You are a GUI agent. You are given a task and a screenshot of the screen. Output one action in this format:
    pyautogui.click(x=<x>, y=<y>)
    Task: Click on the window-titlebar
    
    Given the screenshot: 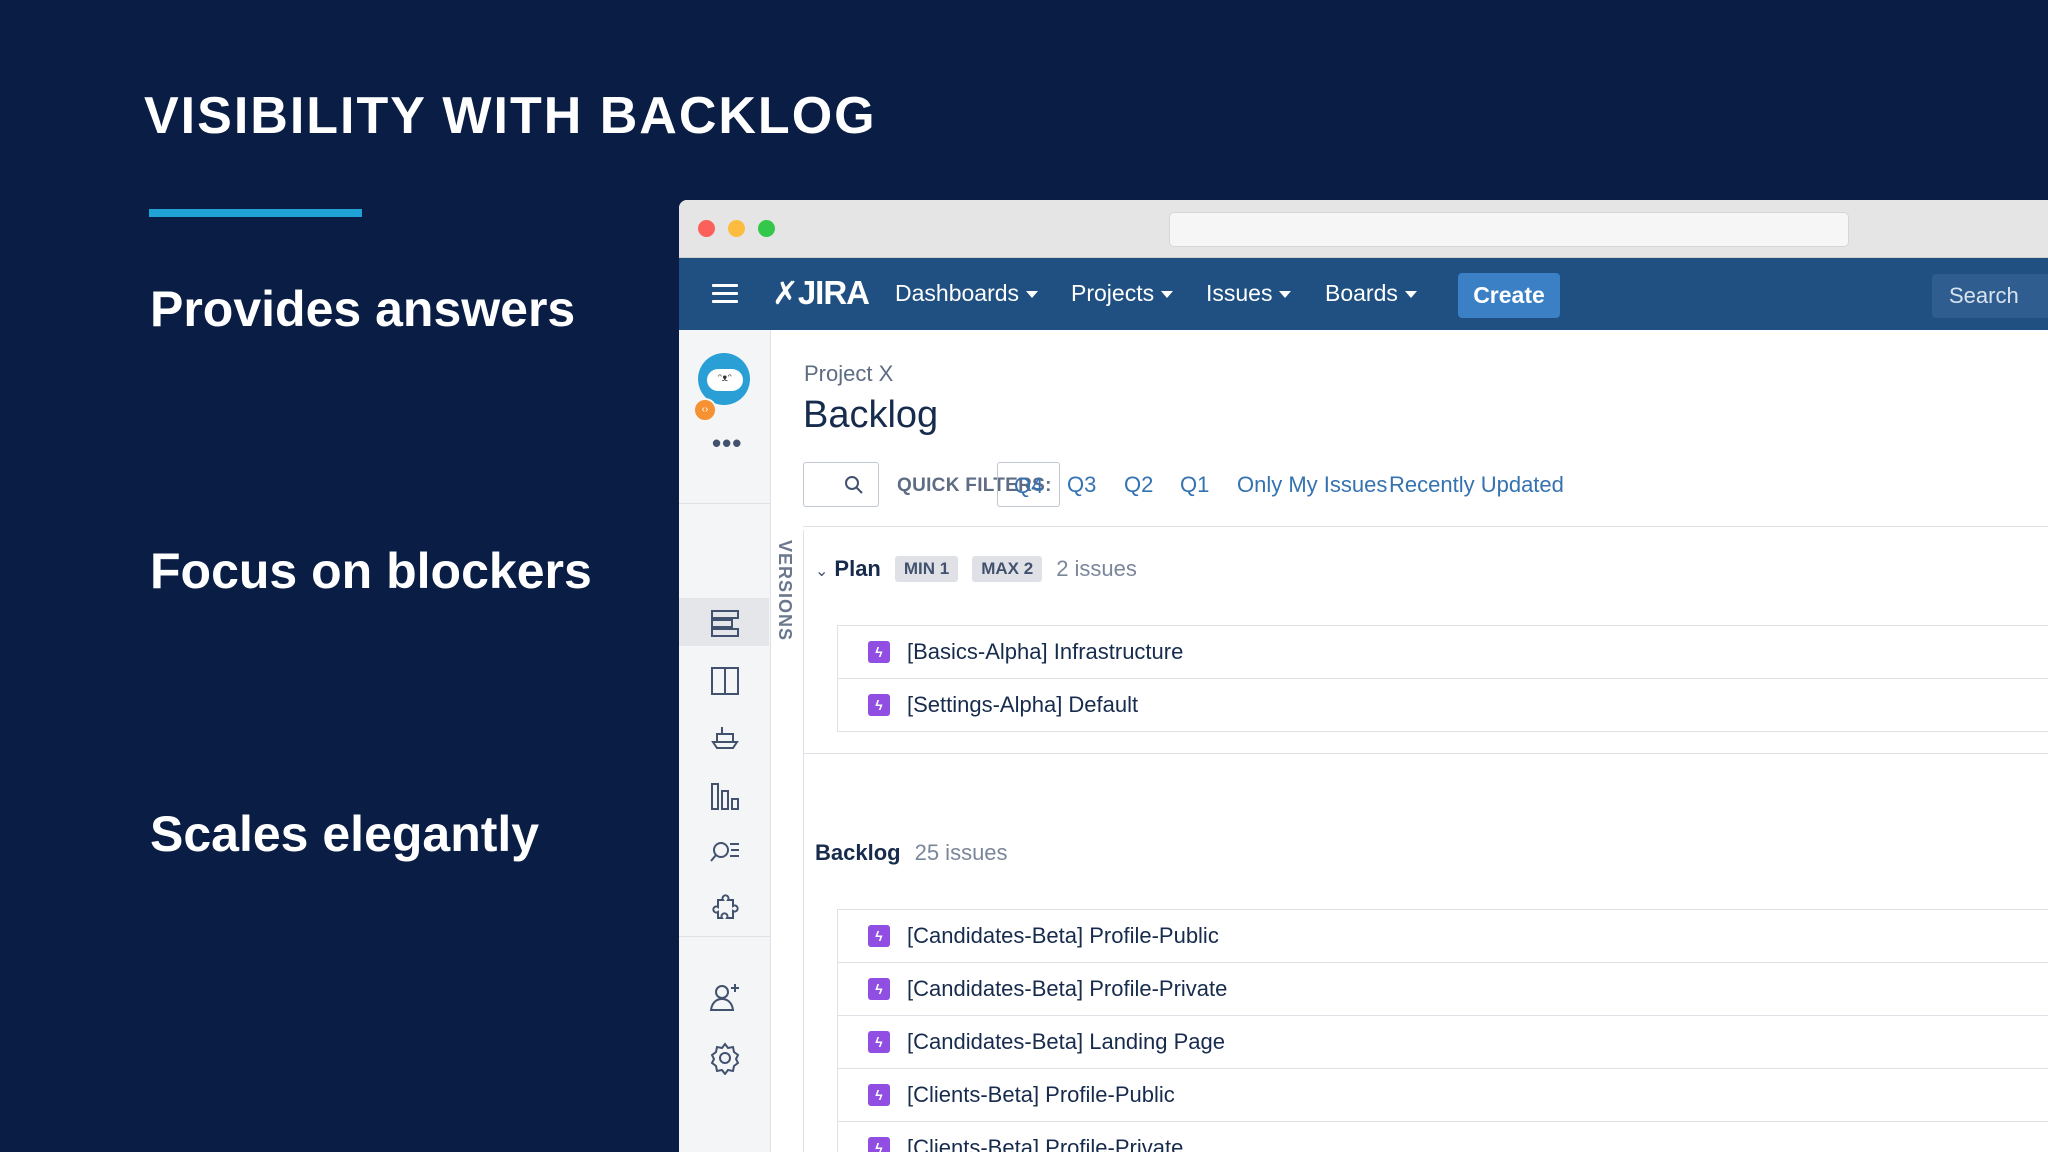 What is the action you would take?
    pyautogui.click(x=1363, y=229)
    